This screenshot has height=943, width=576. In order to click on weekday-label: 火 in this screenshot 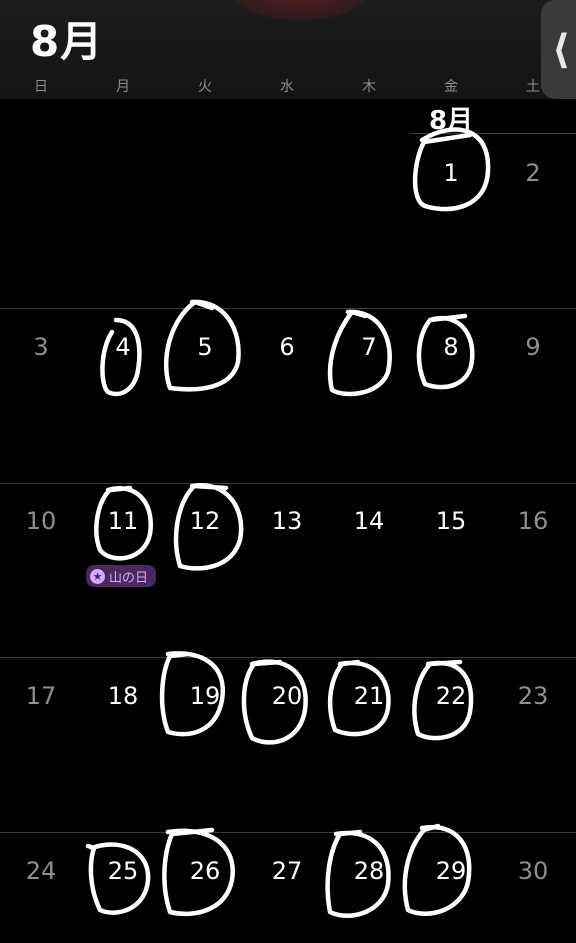, I will do `click(205, 87)`.